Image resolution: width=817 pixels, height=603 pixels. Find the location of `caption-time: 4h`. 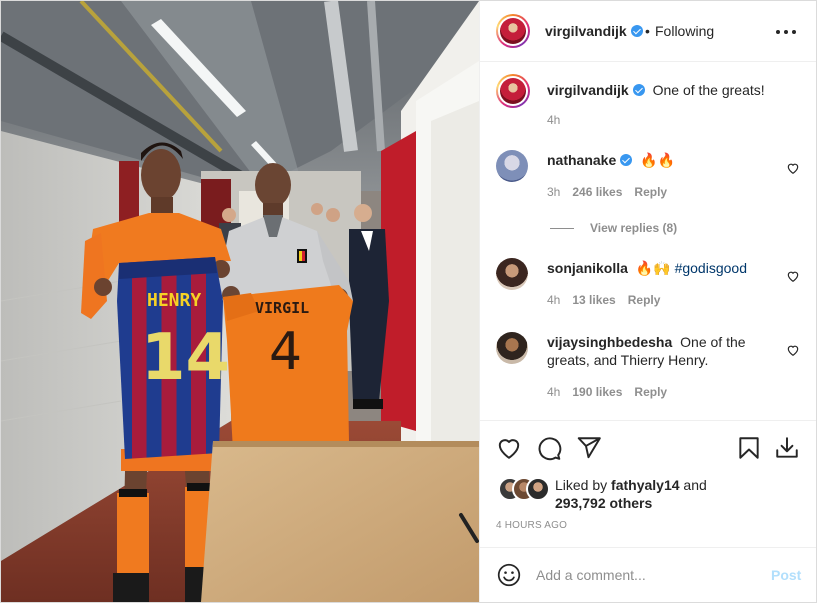

caption-time: 4h is located at coordinates (553, 120).